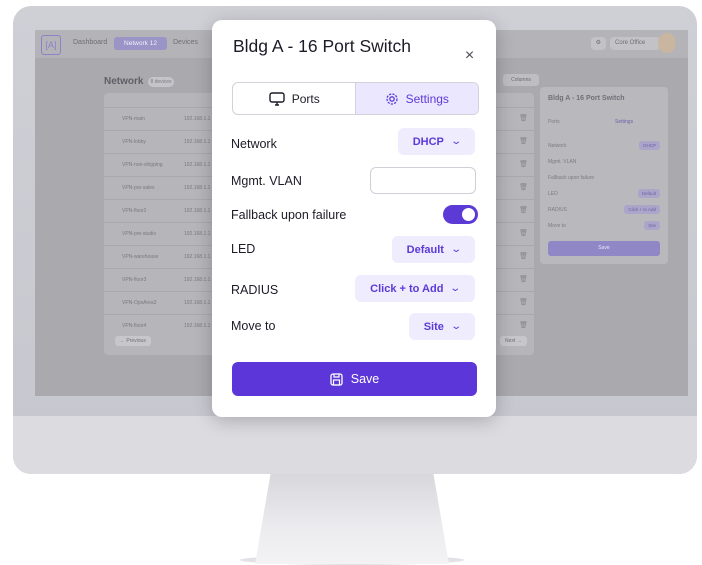  What do you see at coordinates (336, 379) in the screenshot?
I see `save-icon` at bounding box center [336, 379].